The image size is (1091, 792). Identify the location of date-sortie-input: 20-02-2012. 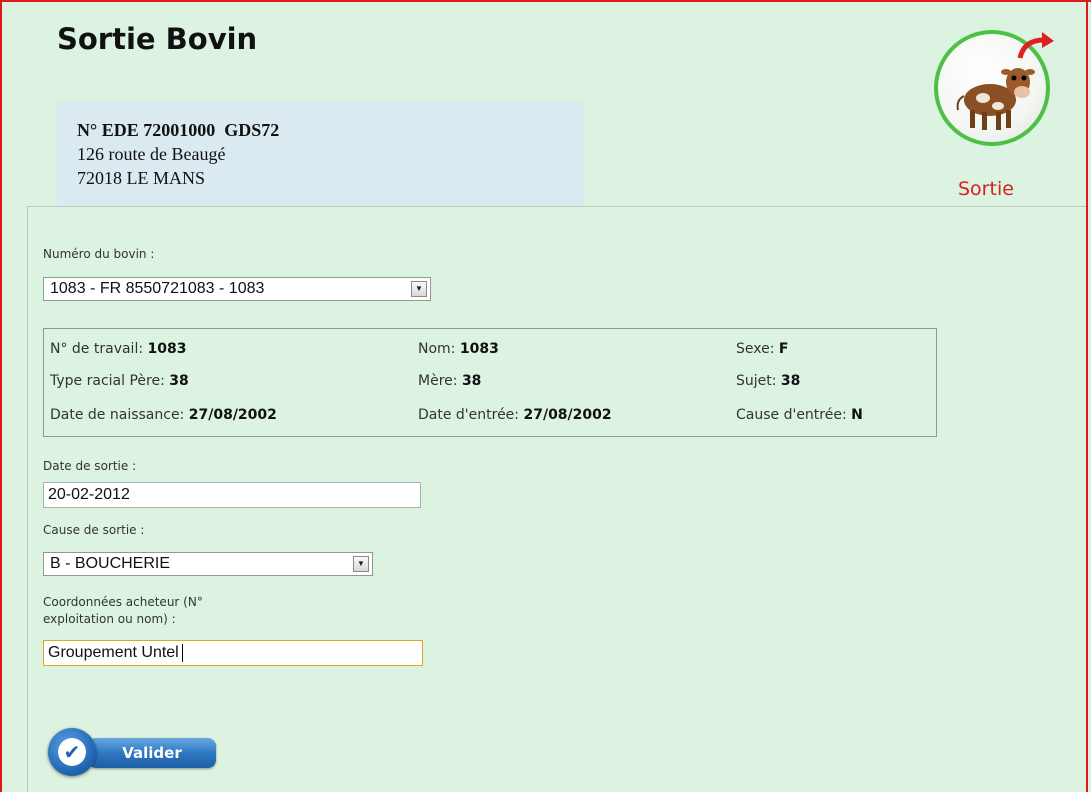
(232, 495).